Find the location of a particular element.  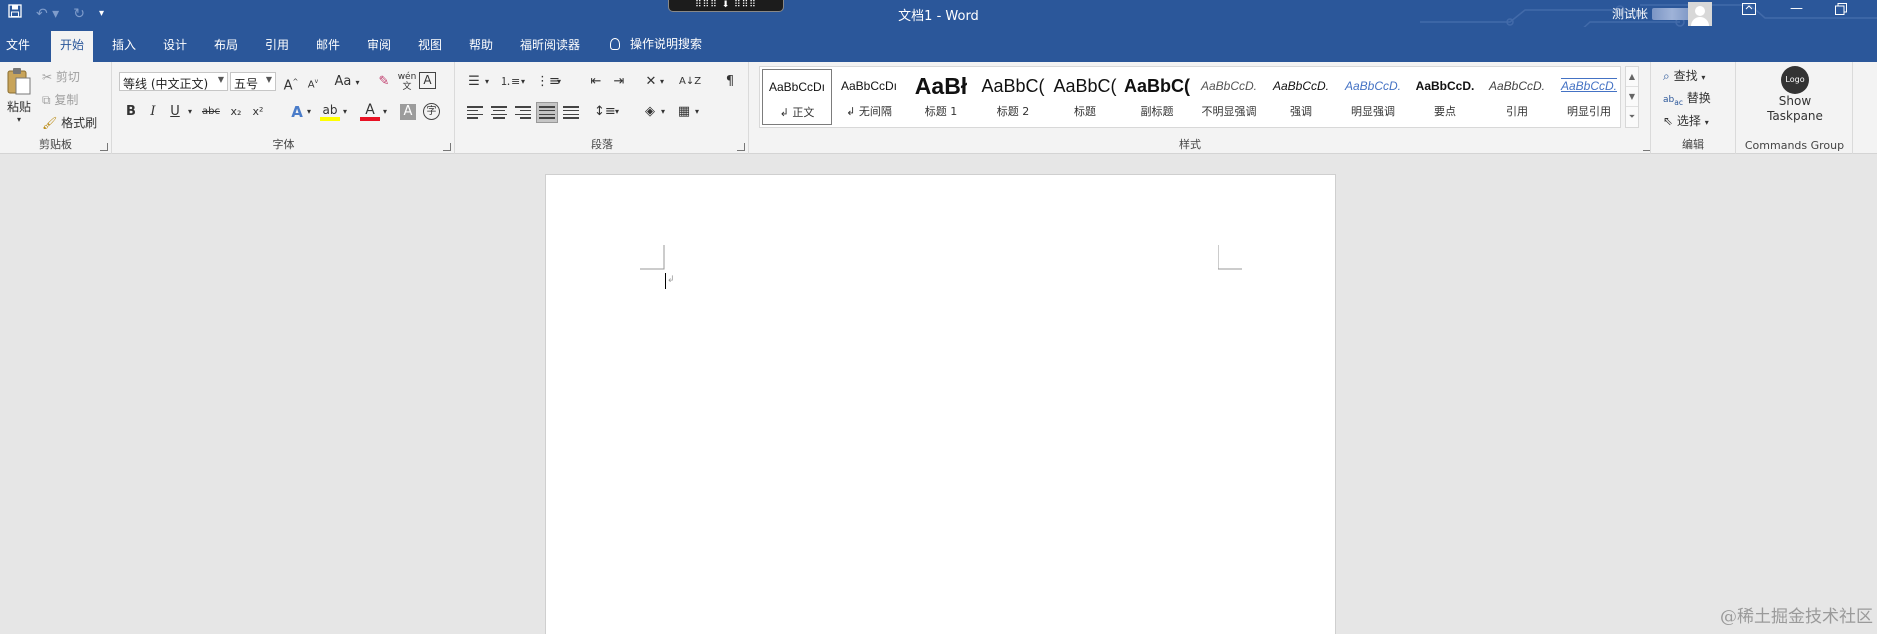

increase-indent-icon: ⇥ is located at coordinates (619, 82).